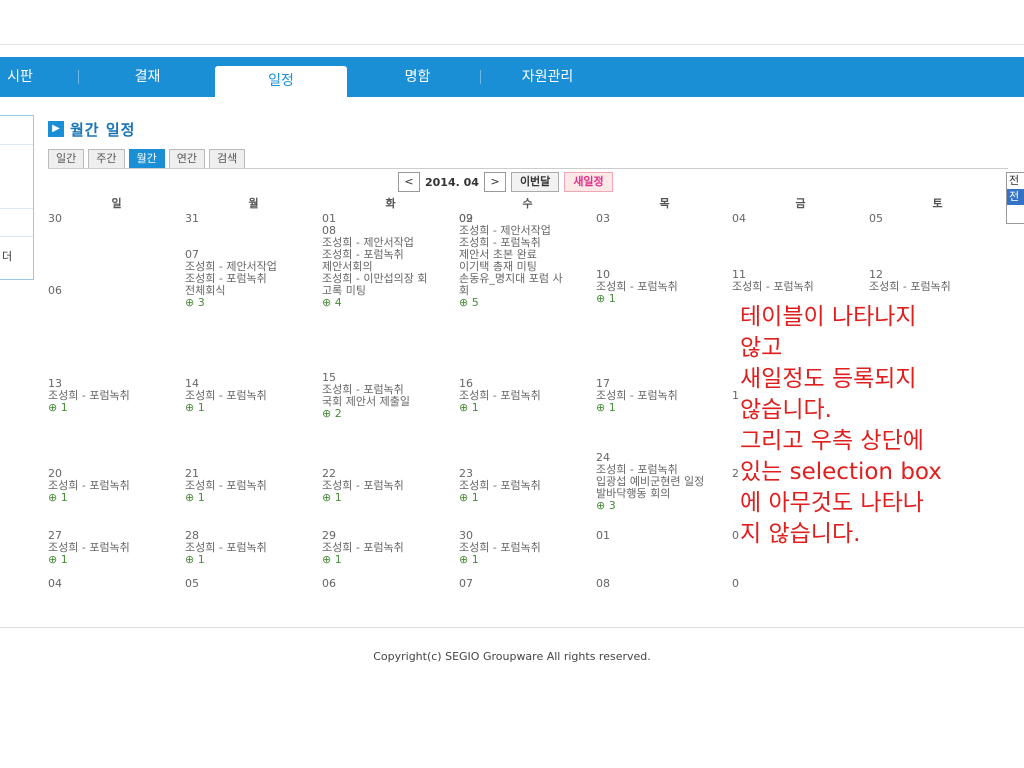  I want to click on calendar-day-cell: 17 조성희 - 포럼녹취 ⊕ 1, so click(663, 396).